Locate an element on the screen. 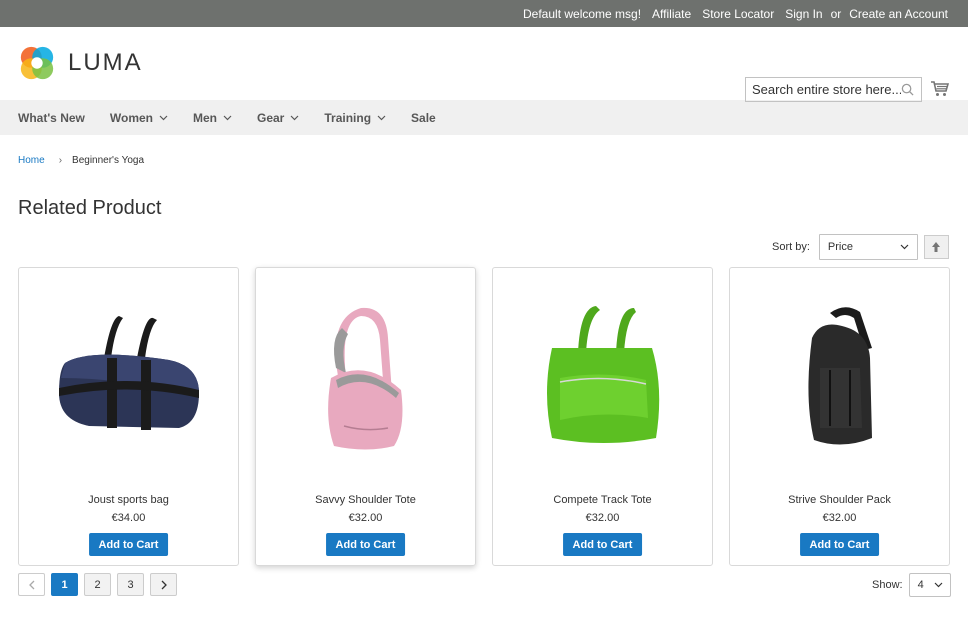 This screenshot has width=968, height=617. product-name: Strive Shoulder Pack is located at coordinates (839, 500).